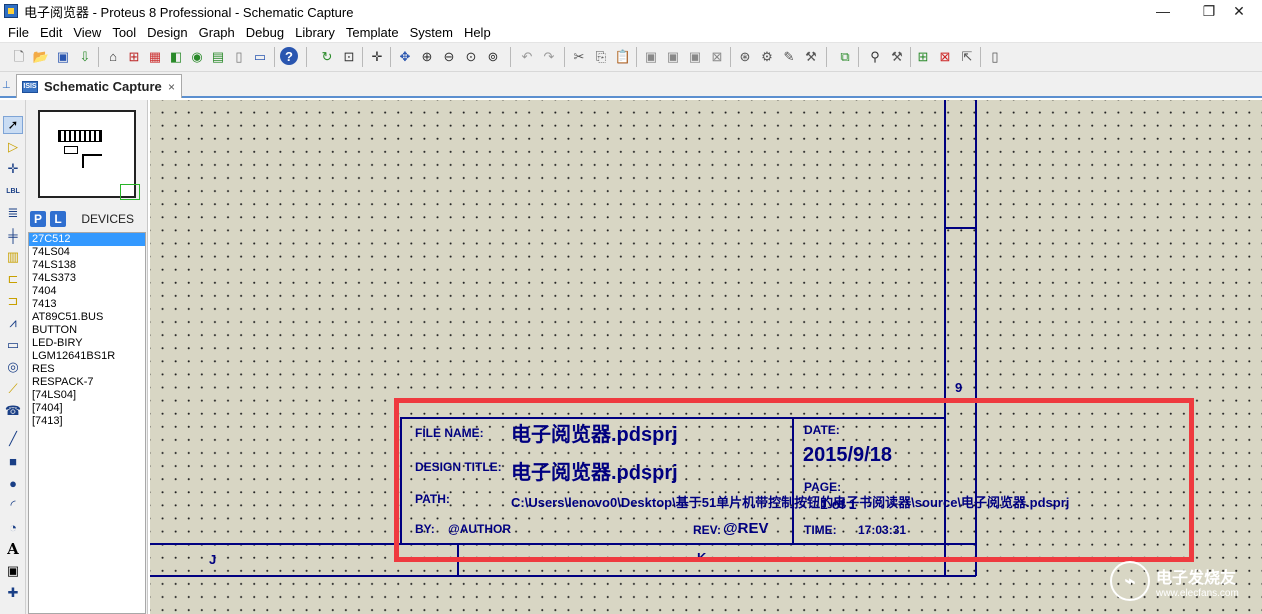  Describe the element at coordinates (13, 191) in the screenshot. I see `wire-label-icon: LBL` at that location.